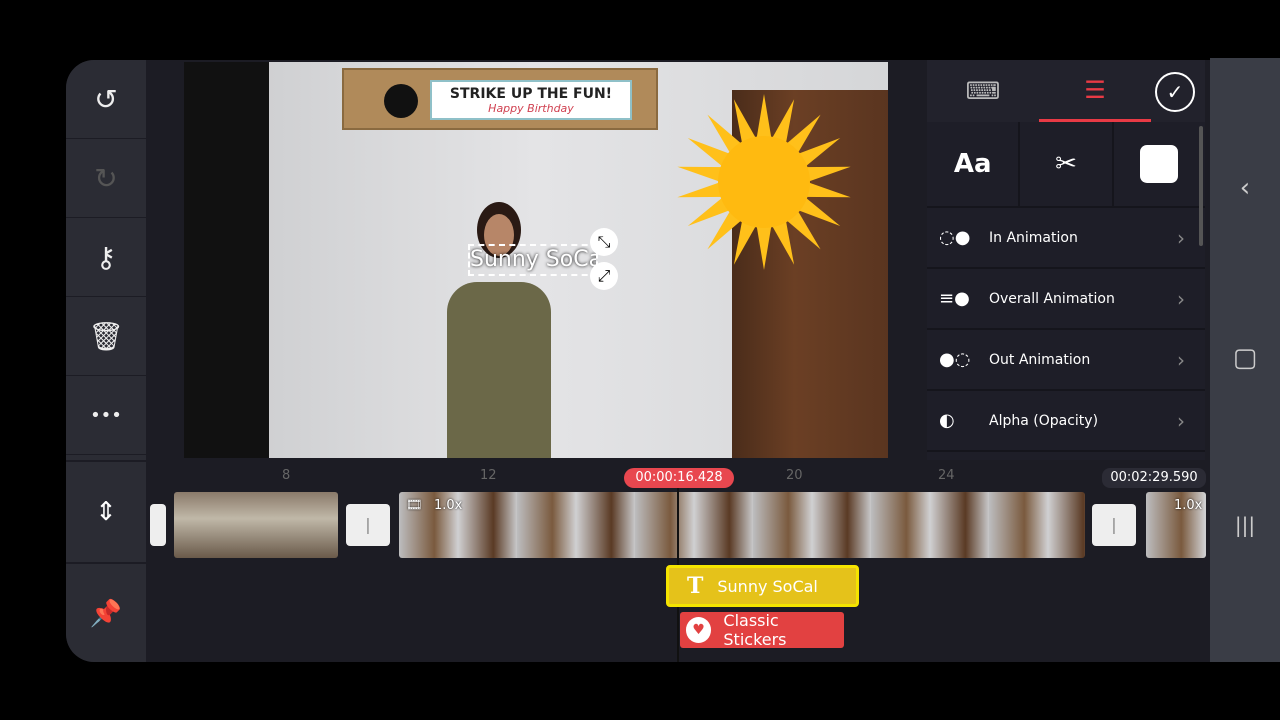  Describe the element at coordinates (1201, 186) in the screenshot. I see `panel-scrollbar` at that location.